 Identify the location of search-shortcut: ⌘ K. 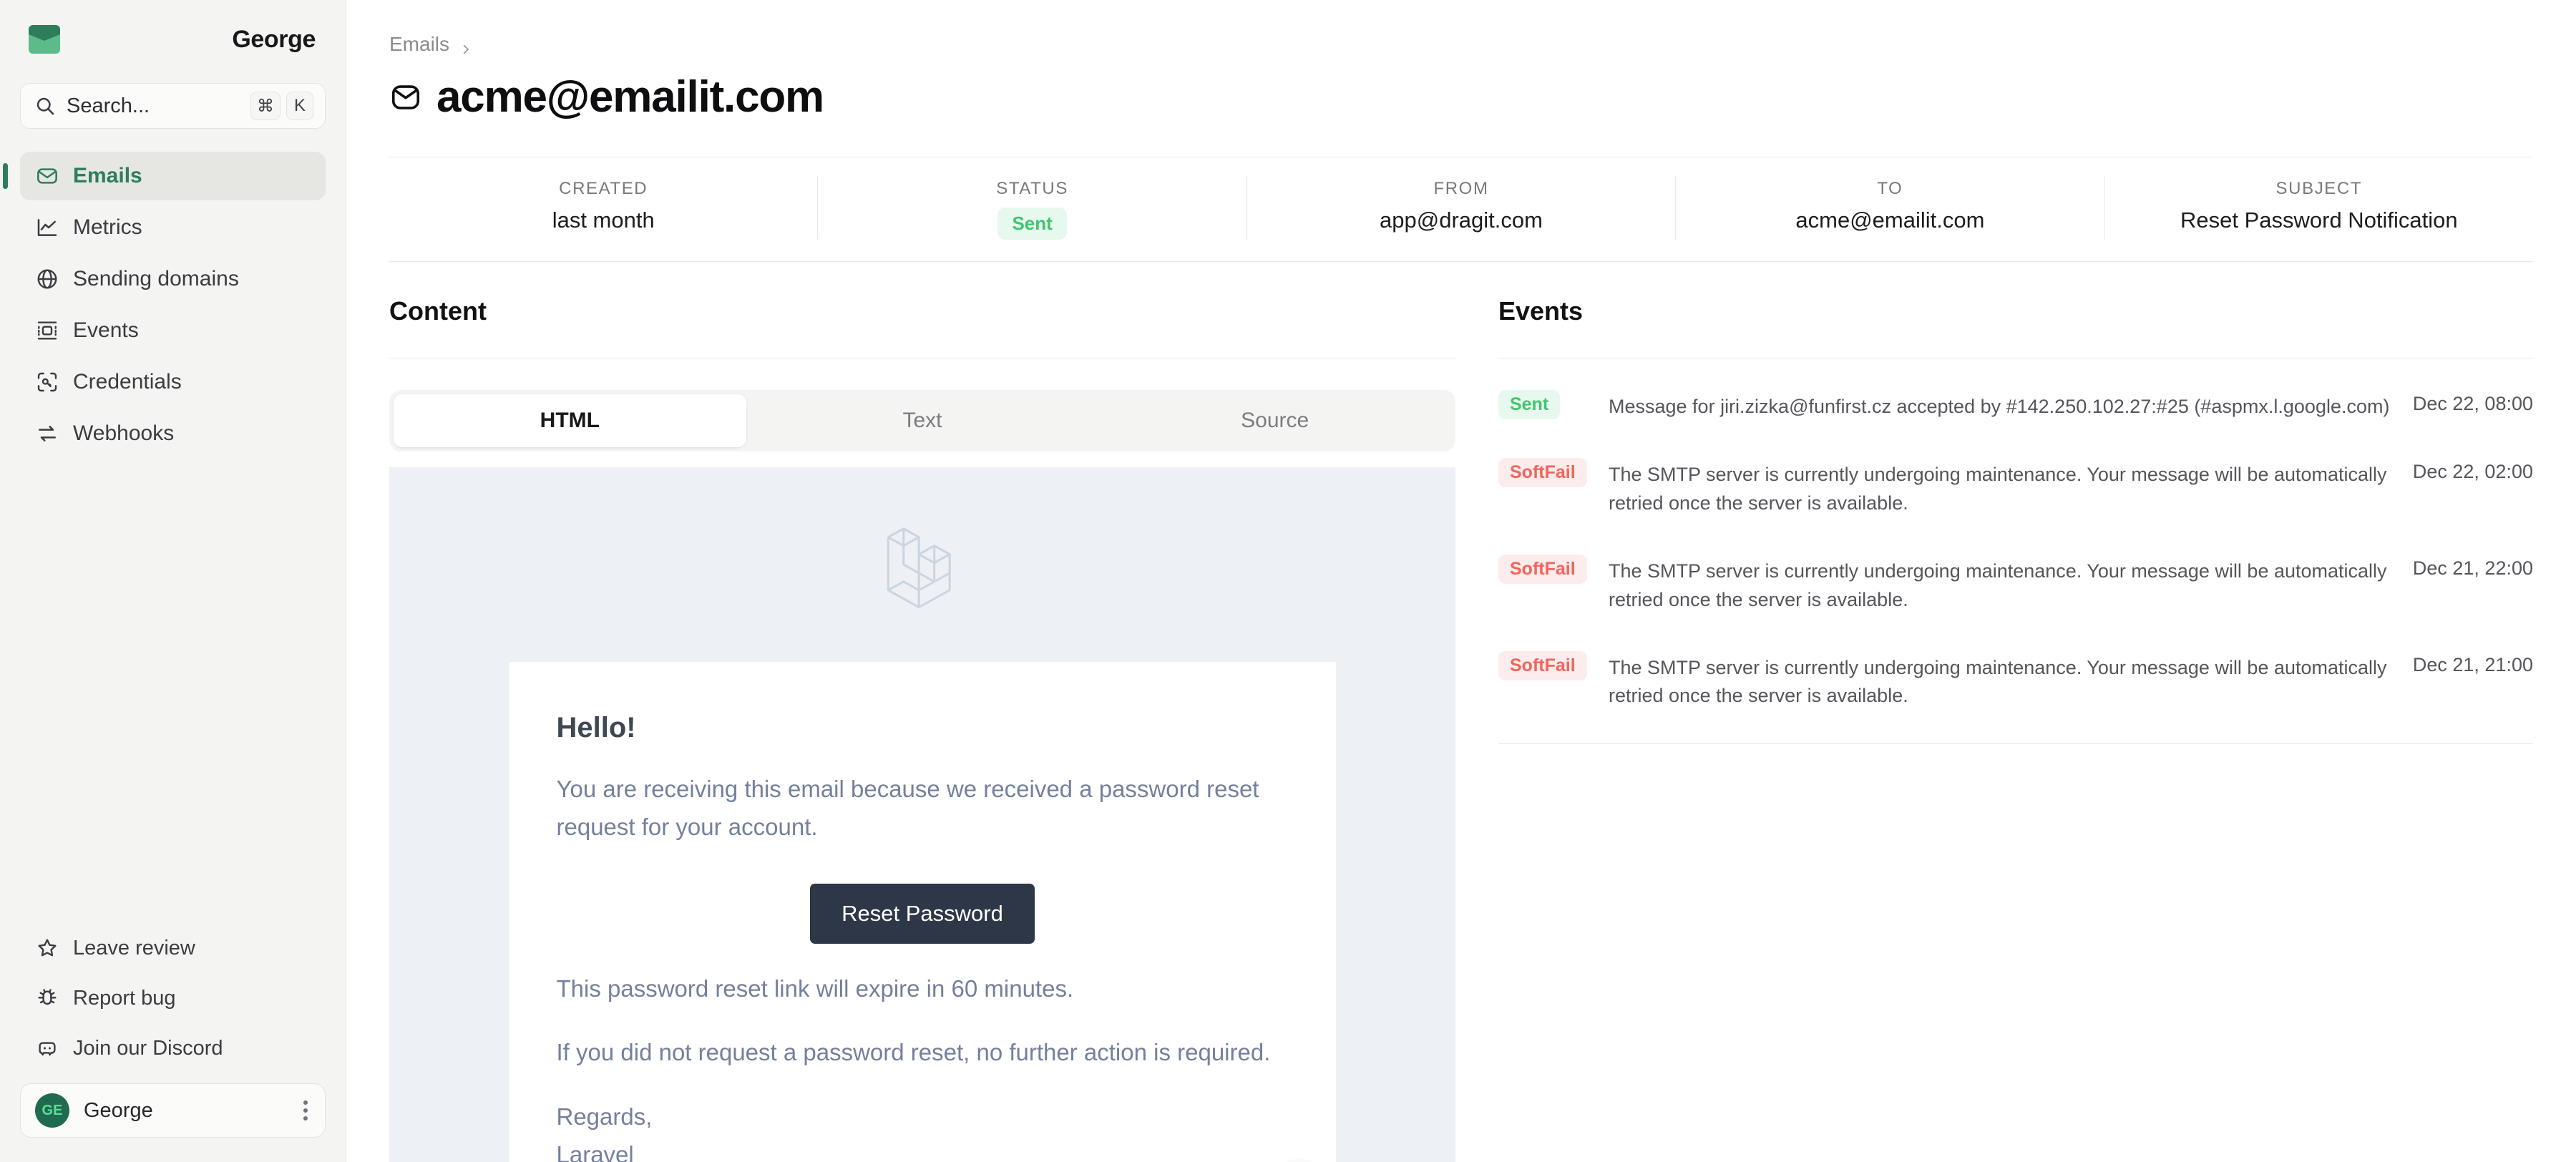
(281, 106).